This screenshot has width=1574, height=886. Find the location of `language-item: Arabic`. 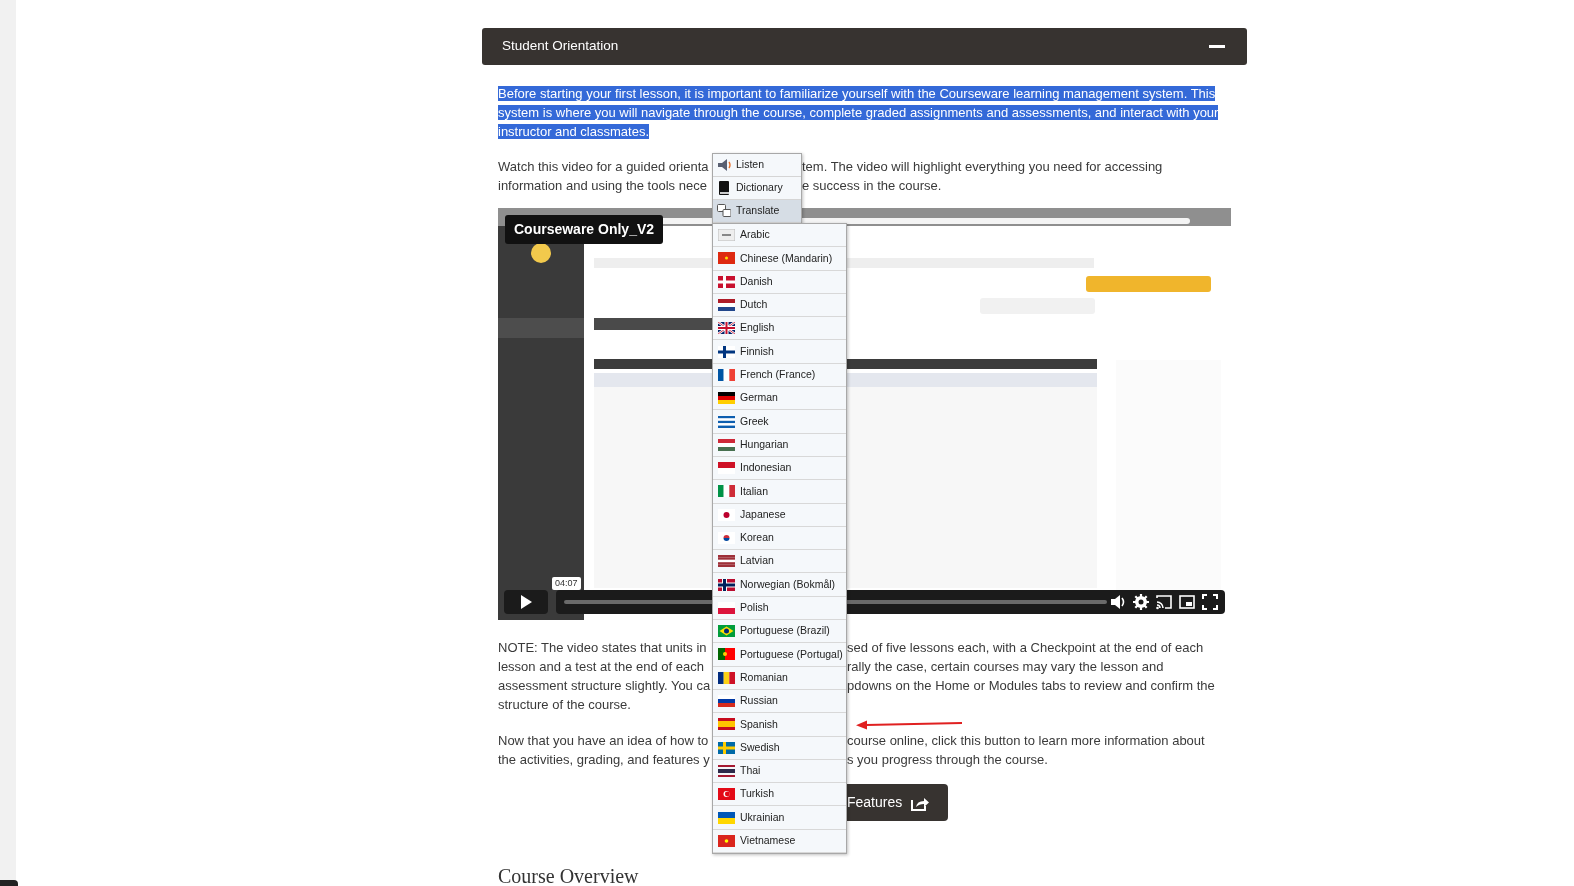

language-item: Arabic is located at coordinates (779, 236).